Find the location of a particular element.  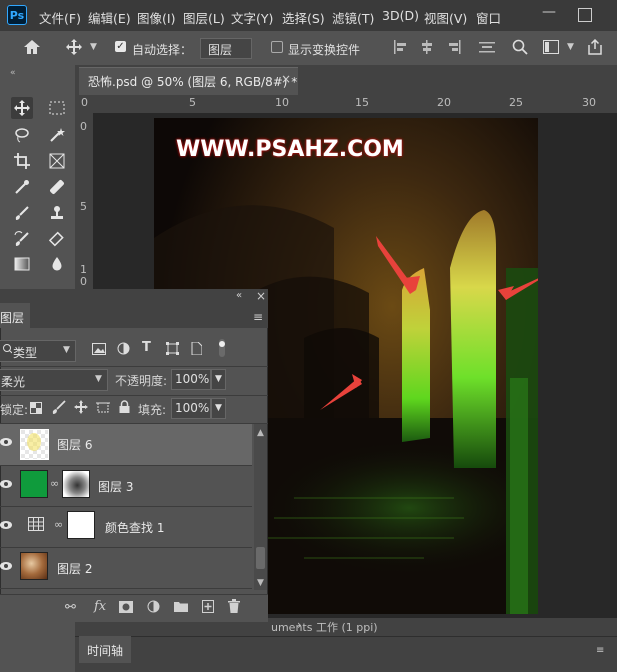

layers-panel-menu-icon: ≡ is located at coordinates (258, 317).